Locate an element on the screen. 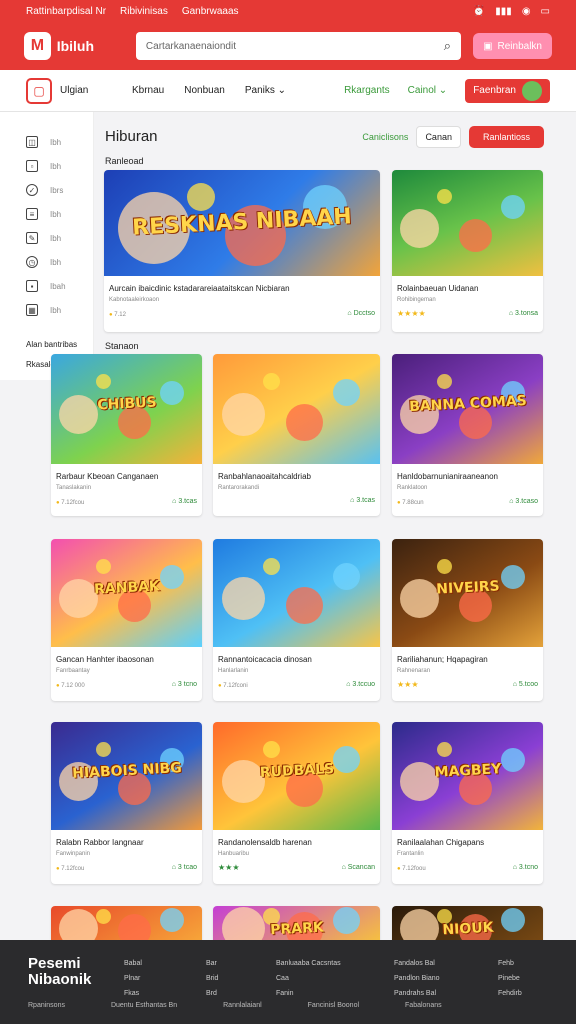 This screenshot has height=1024, width=576. sidebar-item-7: ▪ Ibah is located at coordinates (46, 286).